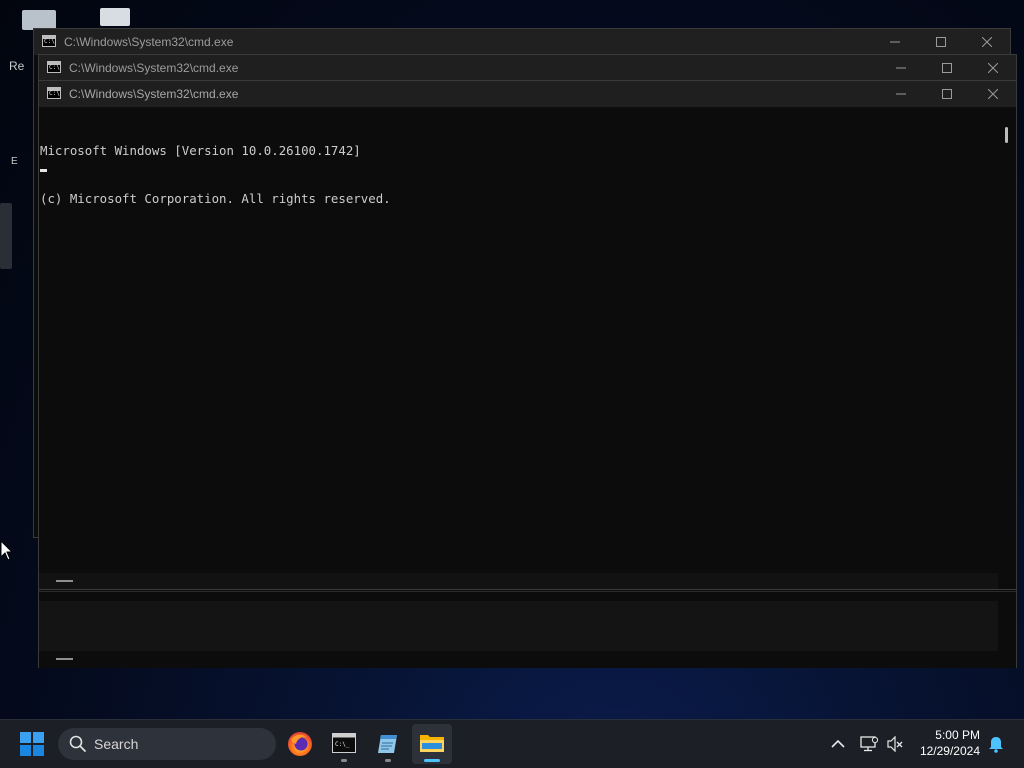  What do you see at coordinates (1006, 135) in the screenshot?
I see `vertical-scrollbar-thumb` at bounding box center [1006, 135].